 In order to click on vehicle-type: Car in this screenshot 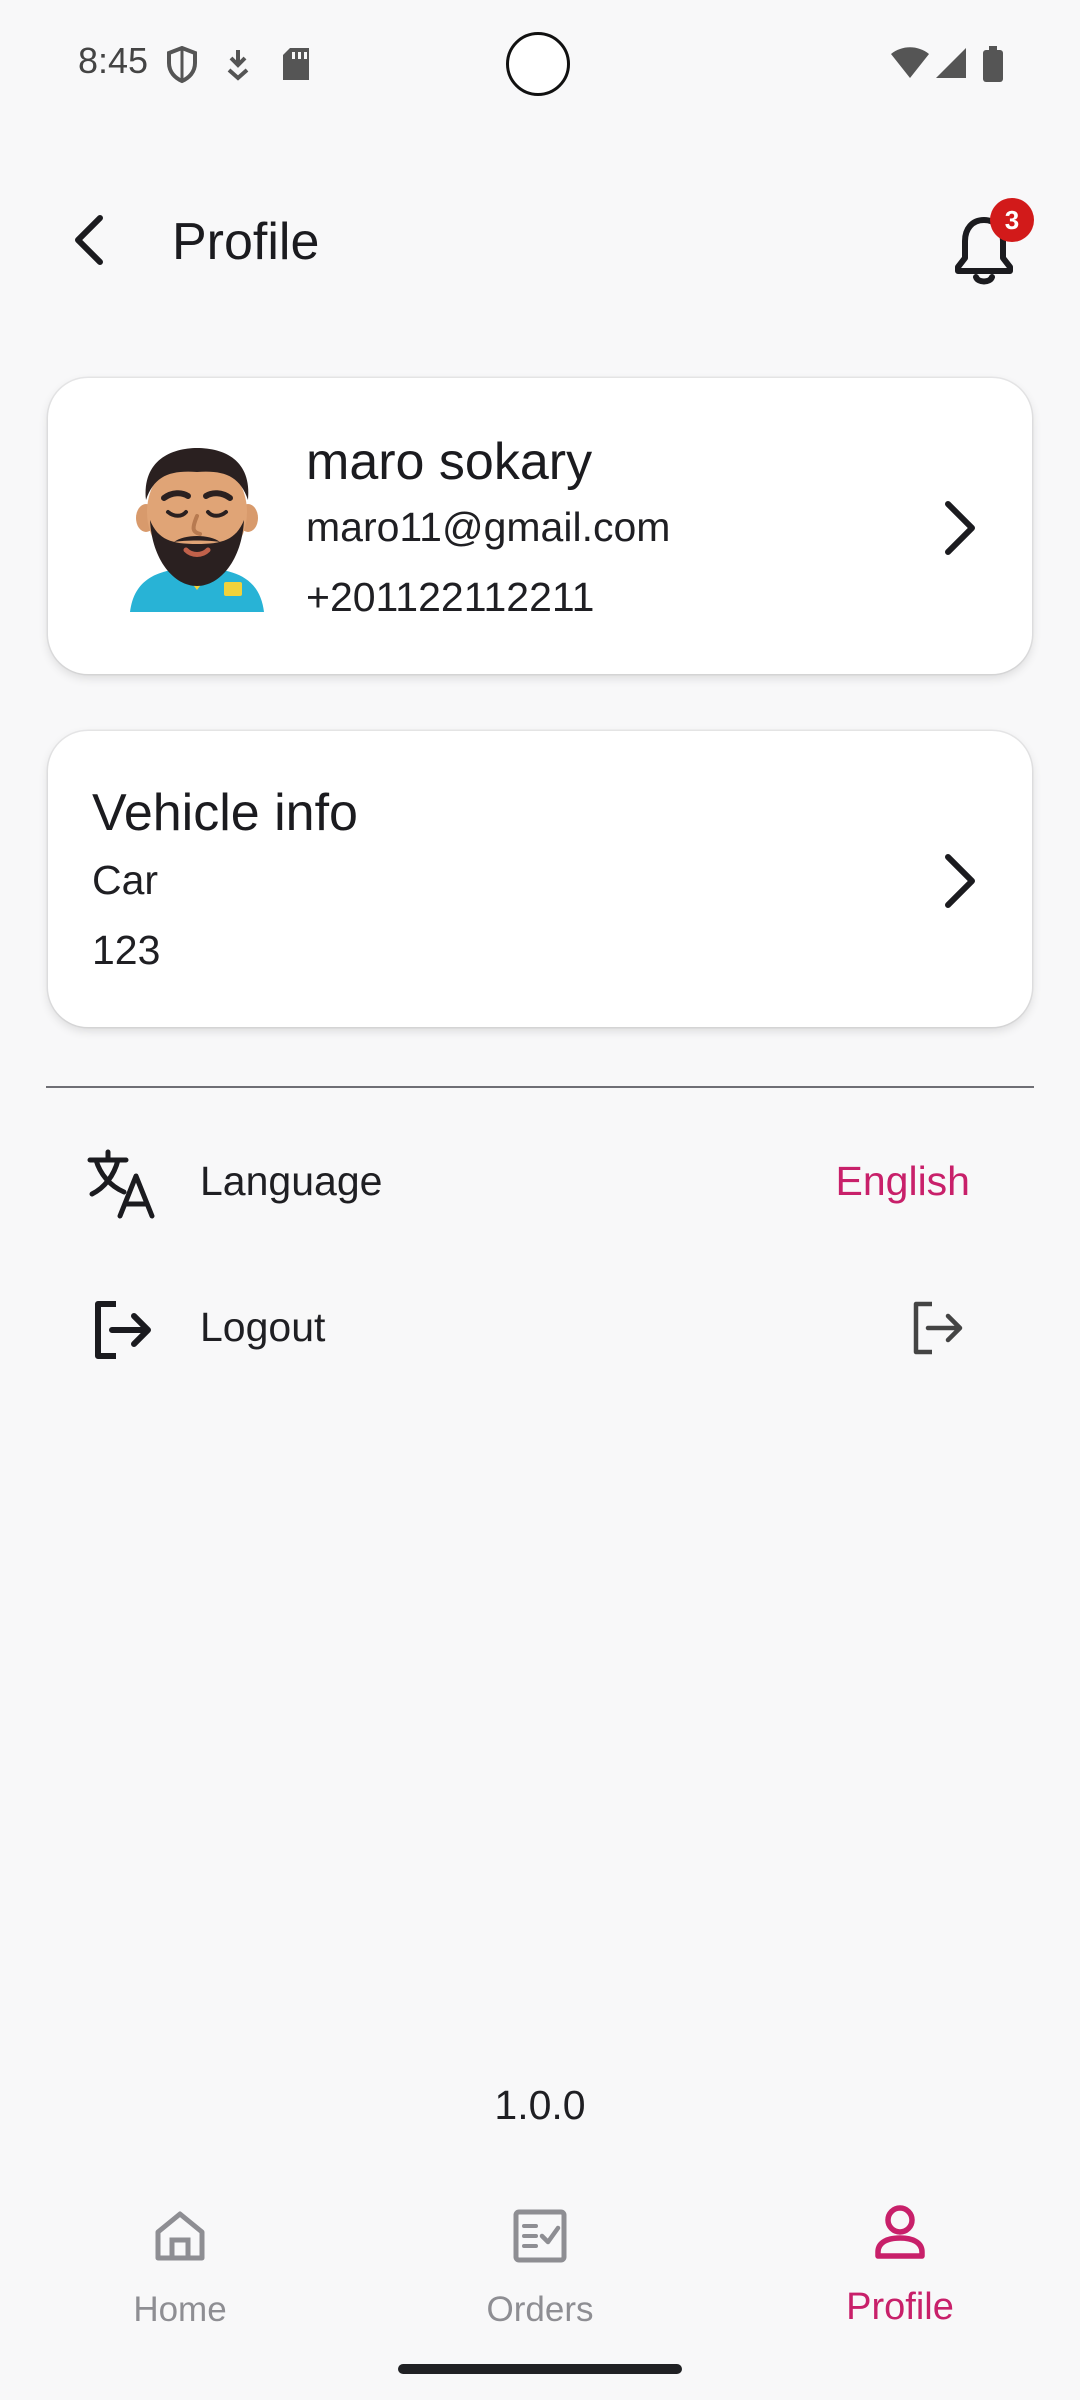, I will do `click(125, 880)`.